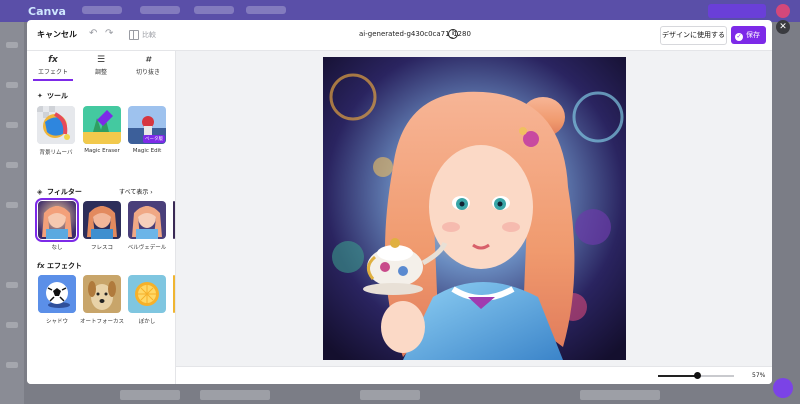 The height and width of the screenshot is (404, 800). What do you see at coordinates (147, 72) in the screenshot?
I see `tab-label: 切り抜き` at bounding box center [147, 72].